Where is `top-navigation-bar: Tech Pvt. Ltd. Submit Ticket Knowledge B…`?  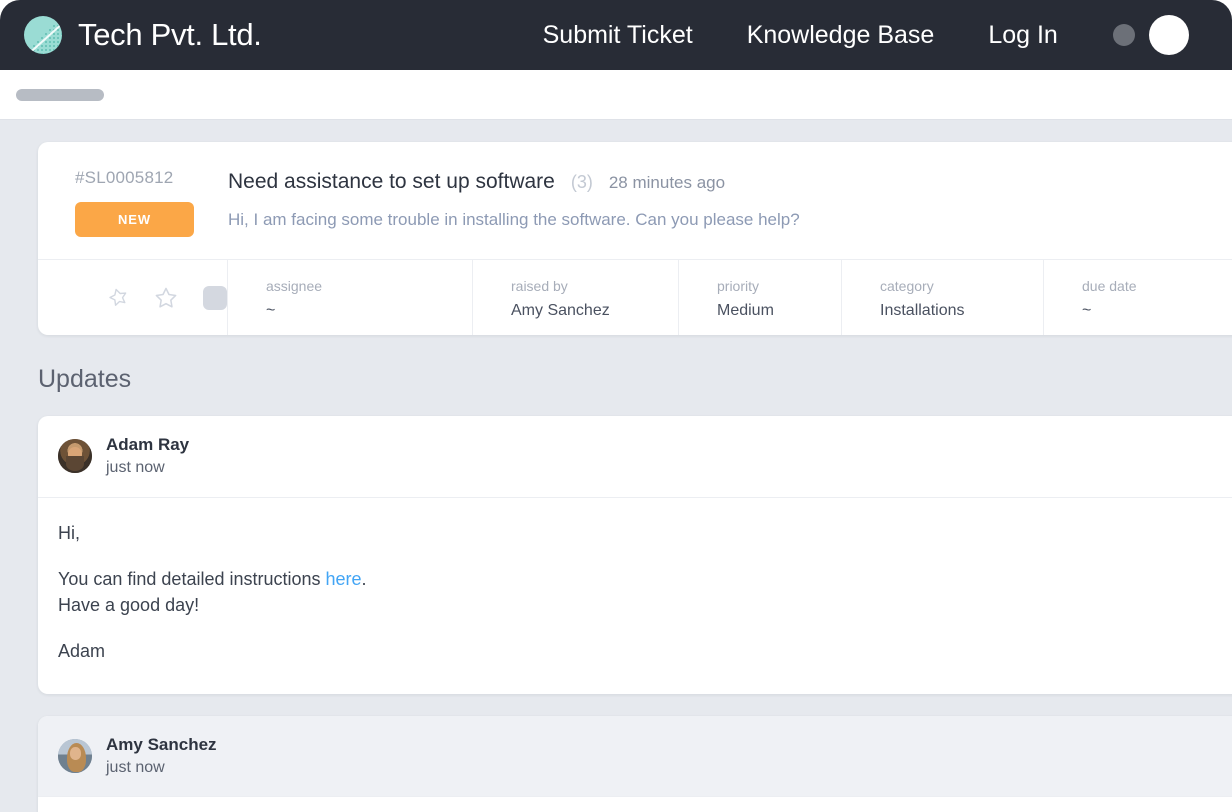 top-navigation-bar: Tech Pvt. Ltd. Submit Ticket Knowledge B… is located at coordinates (616, 35).